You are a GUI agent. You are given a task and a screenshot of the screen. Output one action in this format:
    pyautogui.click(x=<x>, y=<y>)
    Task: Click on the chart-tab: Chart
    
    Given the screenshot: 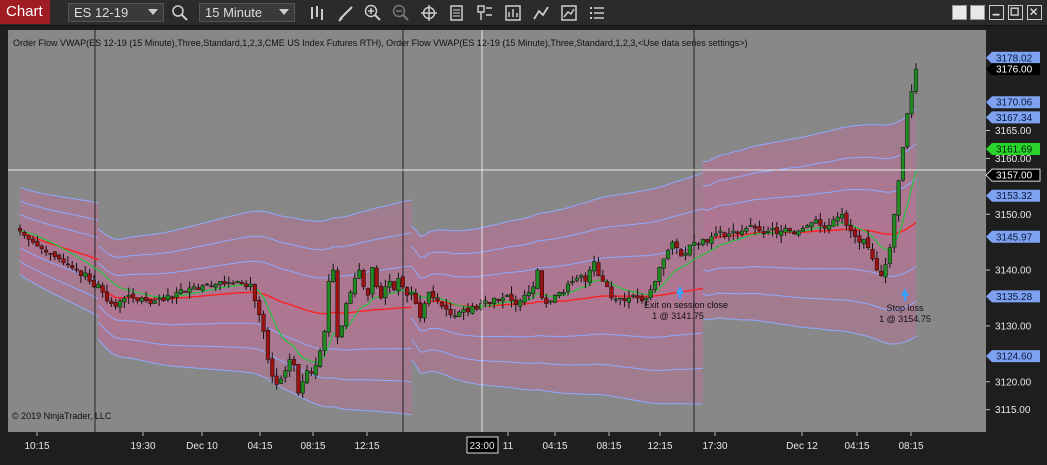 What is the action you would take?
    pyautogui.click(x=25, y=12)
    